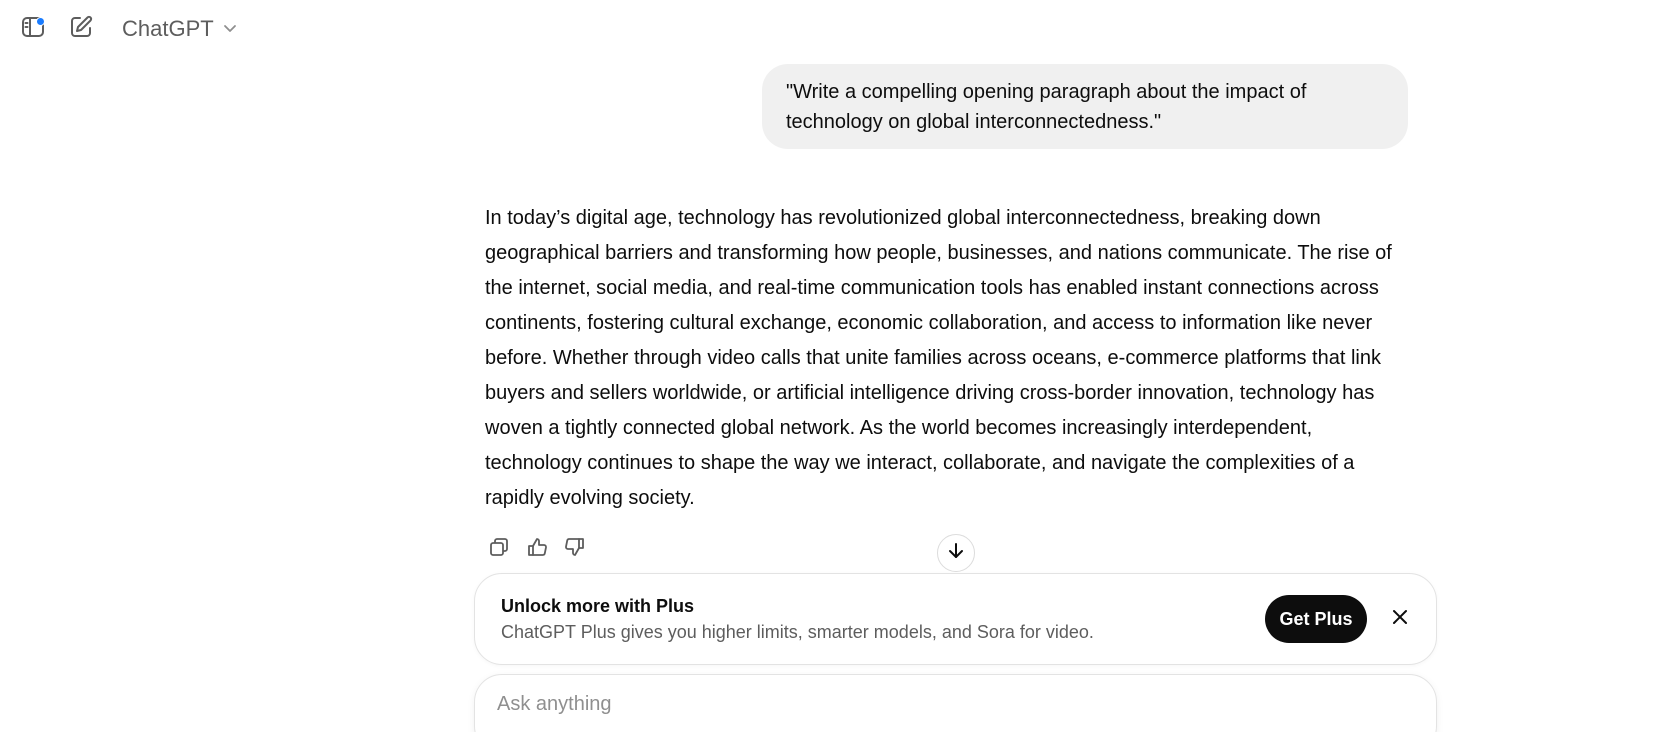  I want to click on thumbs-up-icon, so click(537, 549).